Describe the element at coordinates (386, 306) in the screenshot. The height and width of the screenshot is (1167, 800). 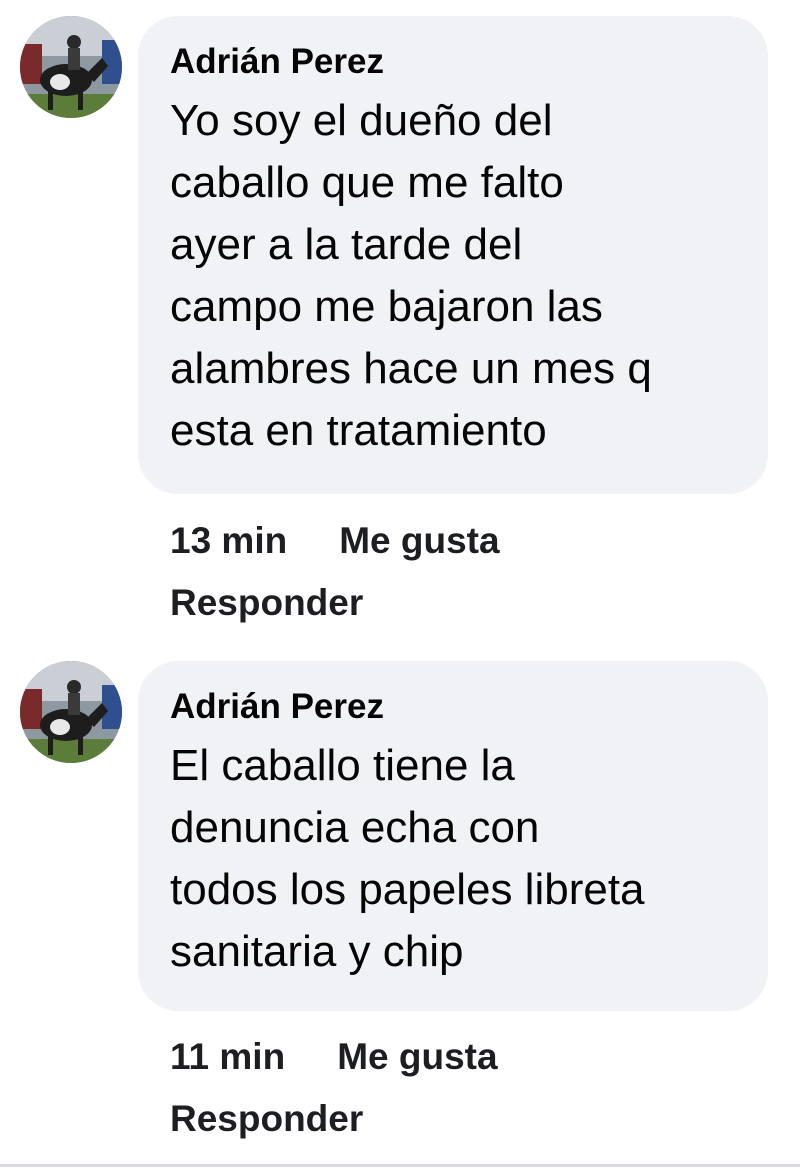
I see `comment-text-line: campo me bajaron las` at that location.